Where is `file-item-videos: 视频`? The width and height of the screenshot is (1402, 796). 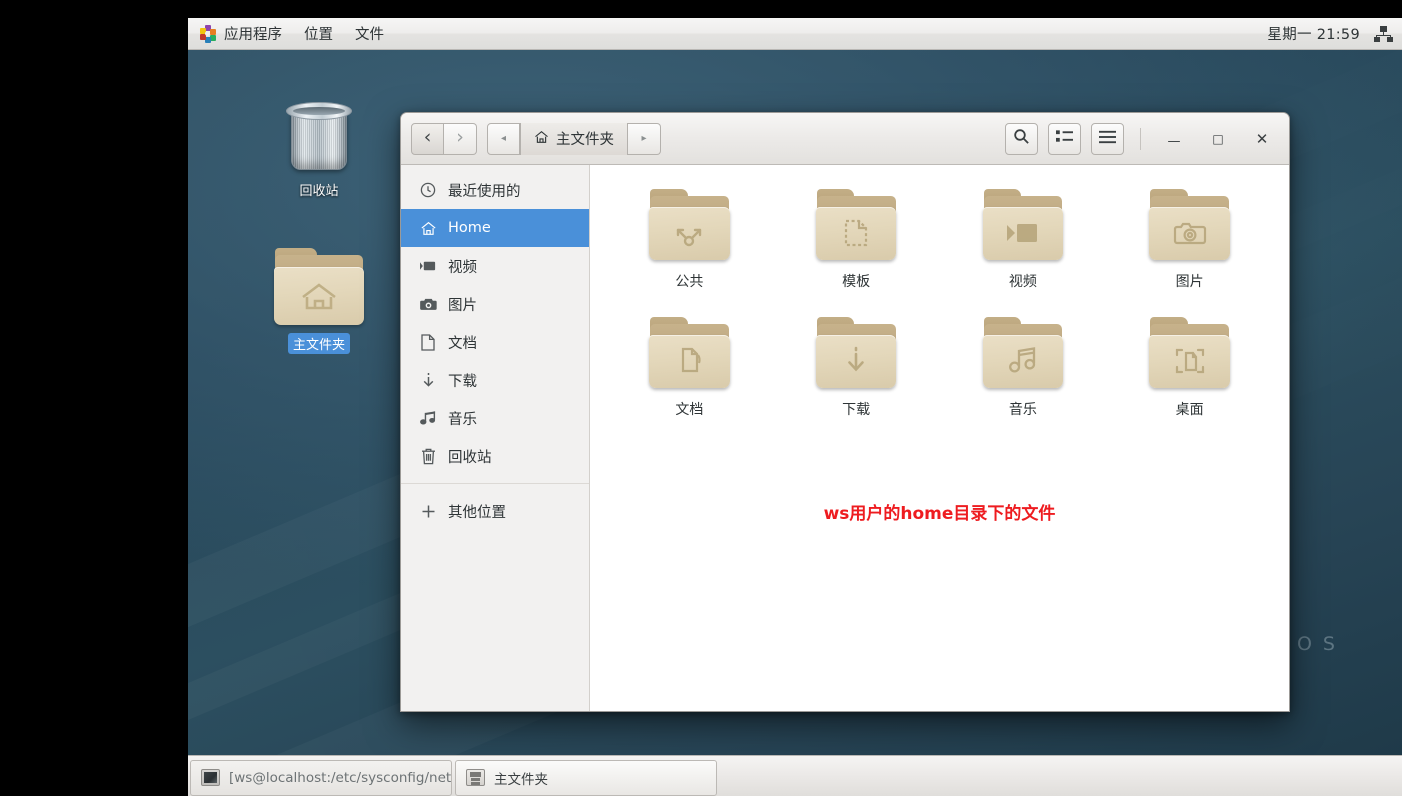
file-item-videos: 视频 is located at coordinates (1023, 240).